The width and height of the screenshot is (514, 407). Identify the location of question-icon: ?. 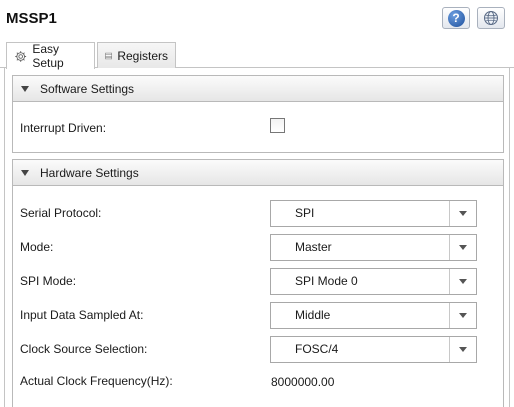
(456, 18).